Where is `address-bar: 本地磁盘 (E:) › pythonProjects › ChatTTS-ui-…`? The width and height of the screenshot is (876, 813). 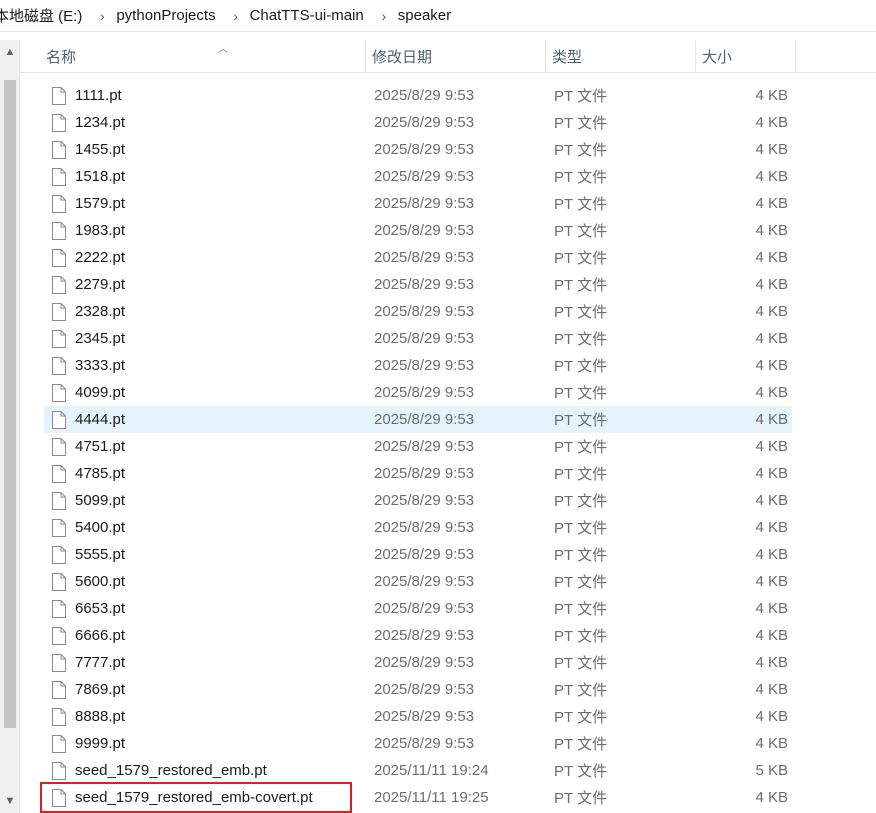 address-bar: 本地磁盘 (E:) › pythonProjects › ChatTTS-ui-… is located at coordinates (438, 16).